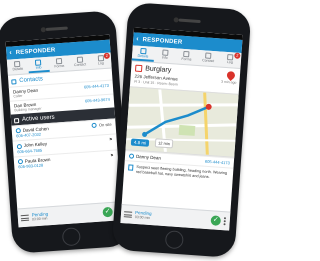 The height and width of the screenshot is (261, 320). I want to click on caller-icon, so click(131, 156).